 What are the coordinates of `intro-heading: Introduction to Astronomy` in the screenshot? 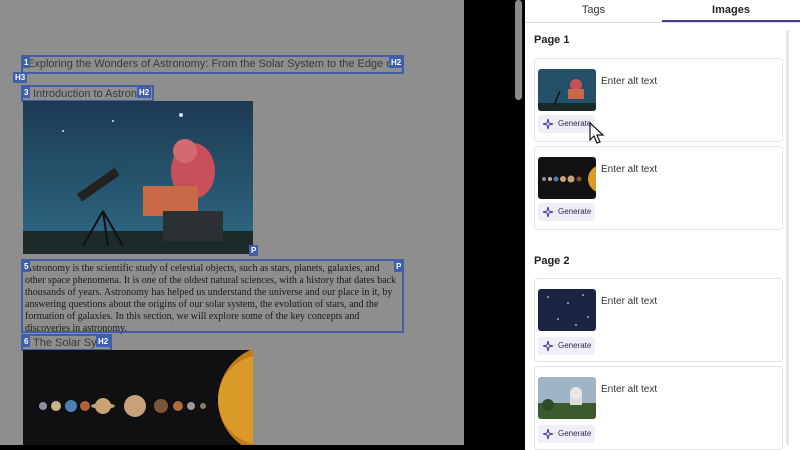 It's located at (86, 94).